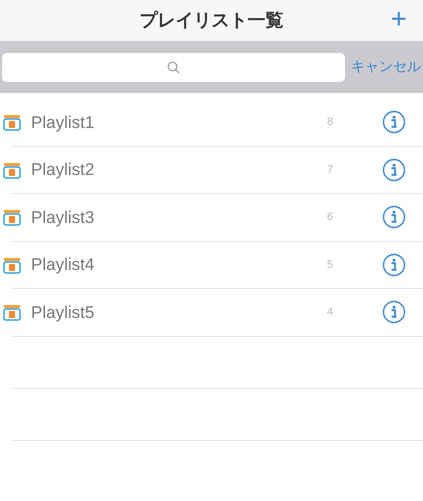 The height and width of the screenshot is (501, 423). I want to click on playlist-name: Playlist4, so click(63, 265).